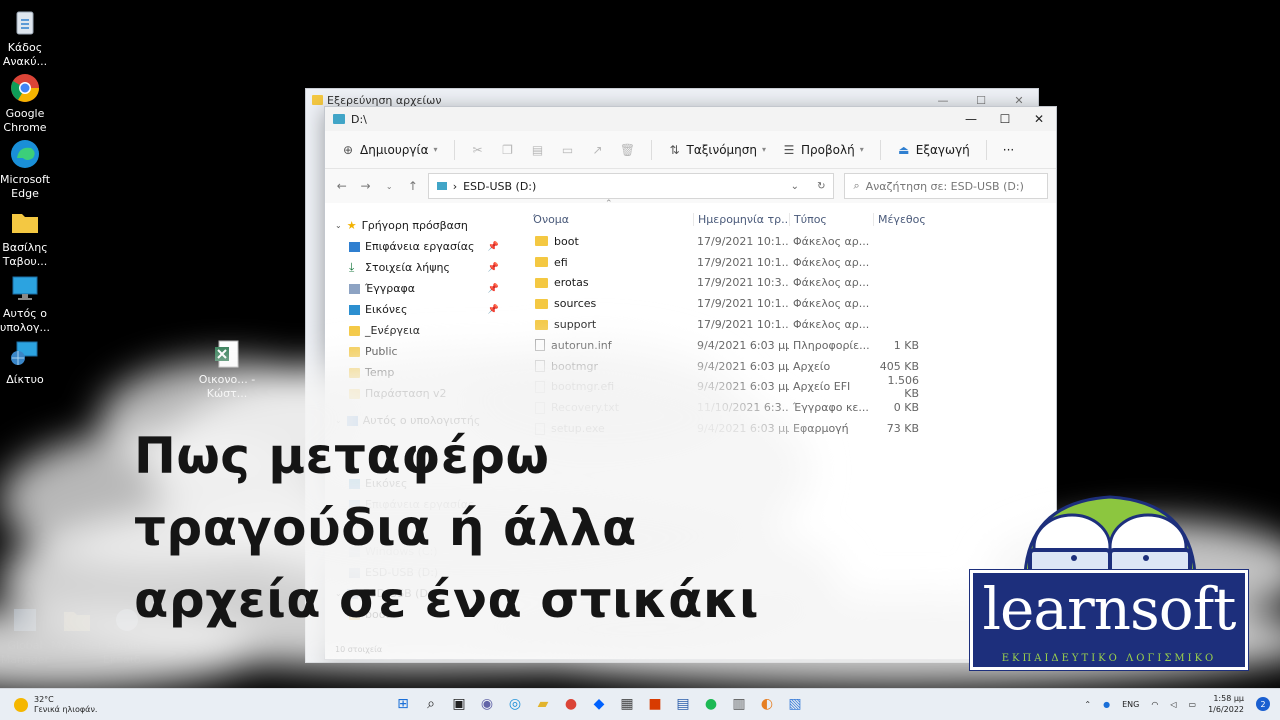 The height and width of the screenshot is (720, 1280). What do you see at coordinates (899, 366) in the screenshot?
I see `file-size: 405 KB` at bounding box center [899, 366].